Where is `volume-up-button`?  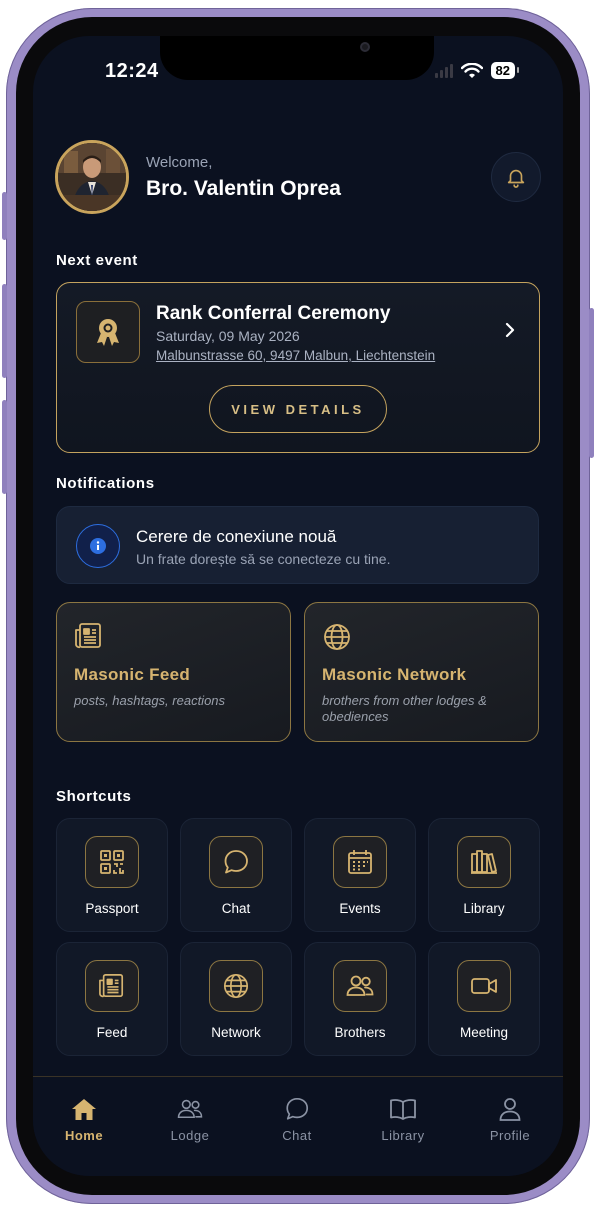 volume-up-button is located at coordinates (4, 331).